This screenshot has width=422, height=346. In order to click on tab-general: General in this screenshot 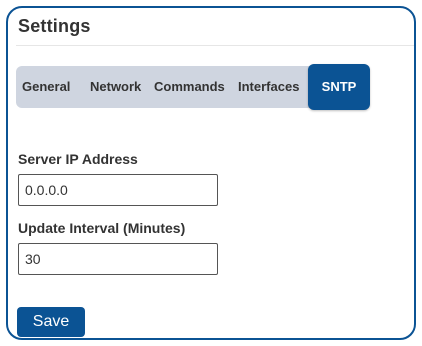, I will do `click(46, 87)`.